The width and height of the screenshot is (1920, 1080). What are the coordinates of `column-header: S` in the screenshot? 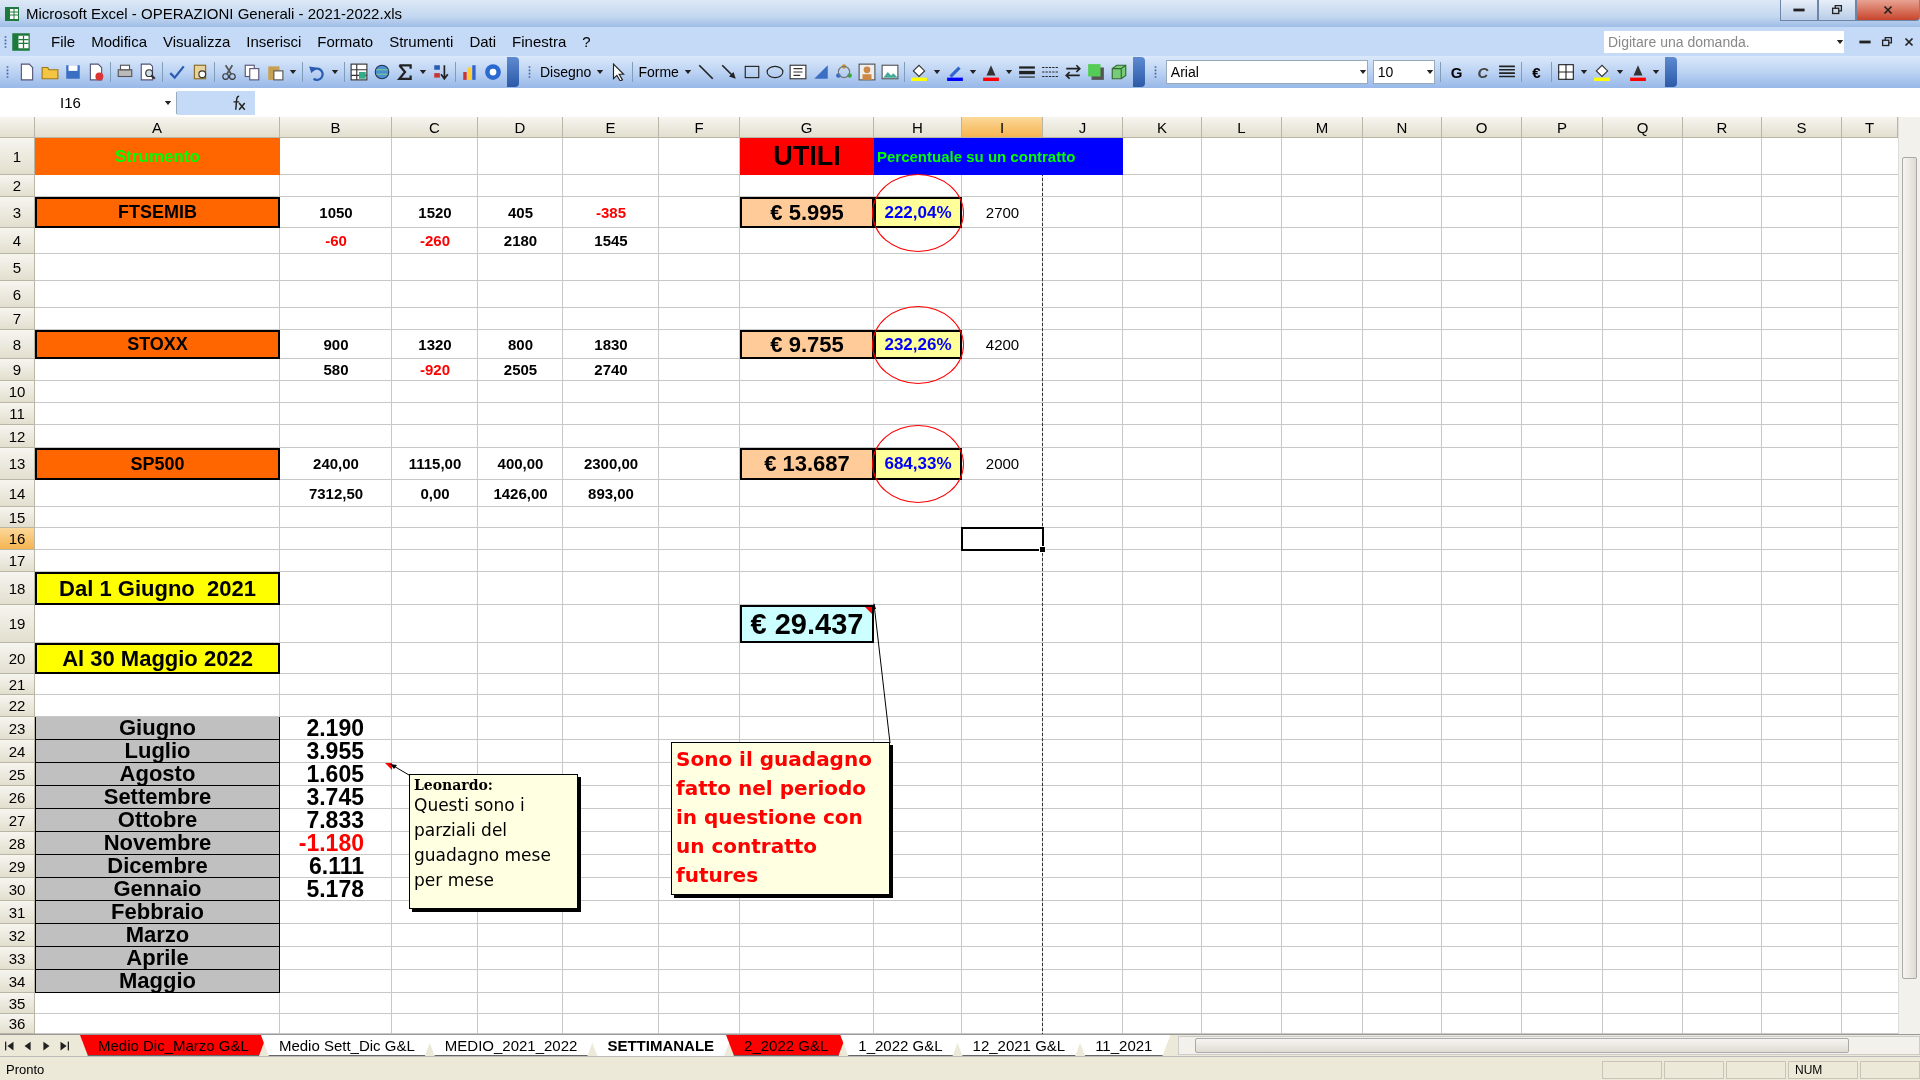 It's located at (1802, 127).